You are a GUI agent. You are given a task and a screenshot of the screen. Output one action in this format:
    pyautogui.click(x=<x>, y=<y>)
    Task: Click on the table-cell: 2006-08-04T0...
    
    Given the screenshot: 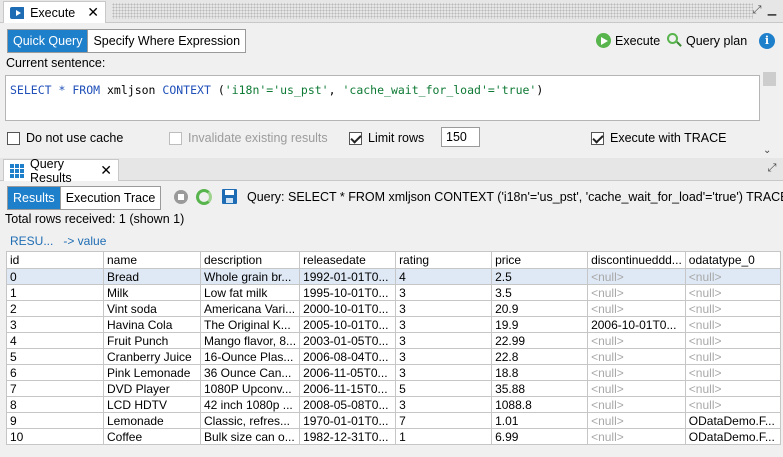 What is the action you would take?
    pyautogui.click(x=348, y=356)
    